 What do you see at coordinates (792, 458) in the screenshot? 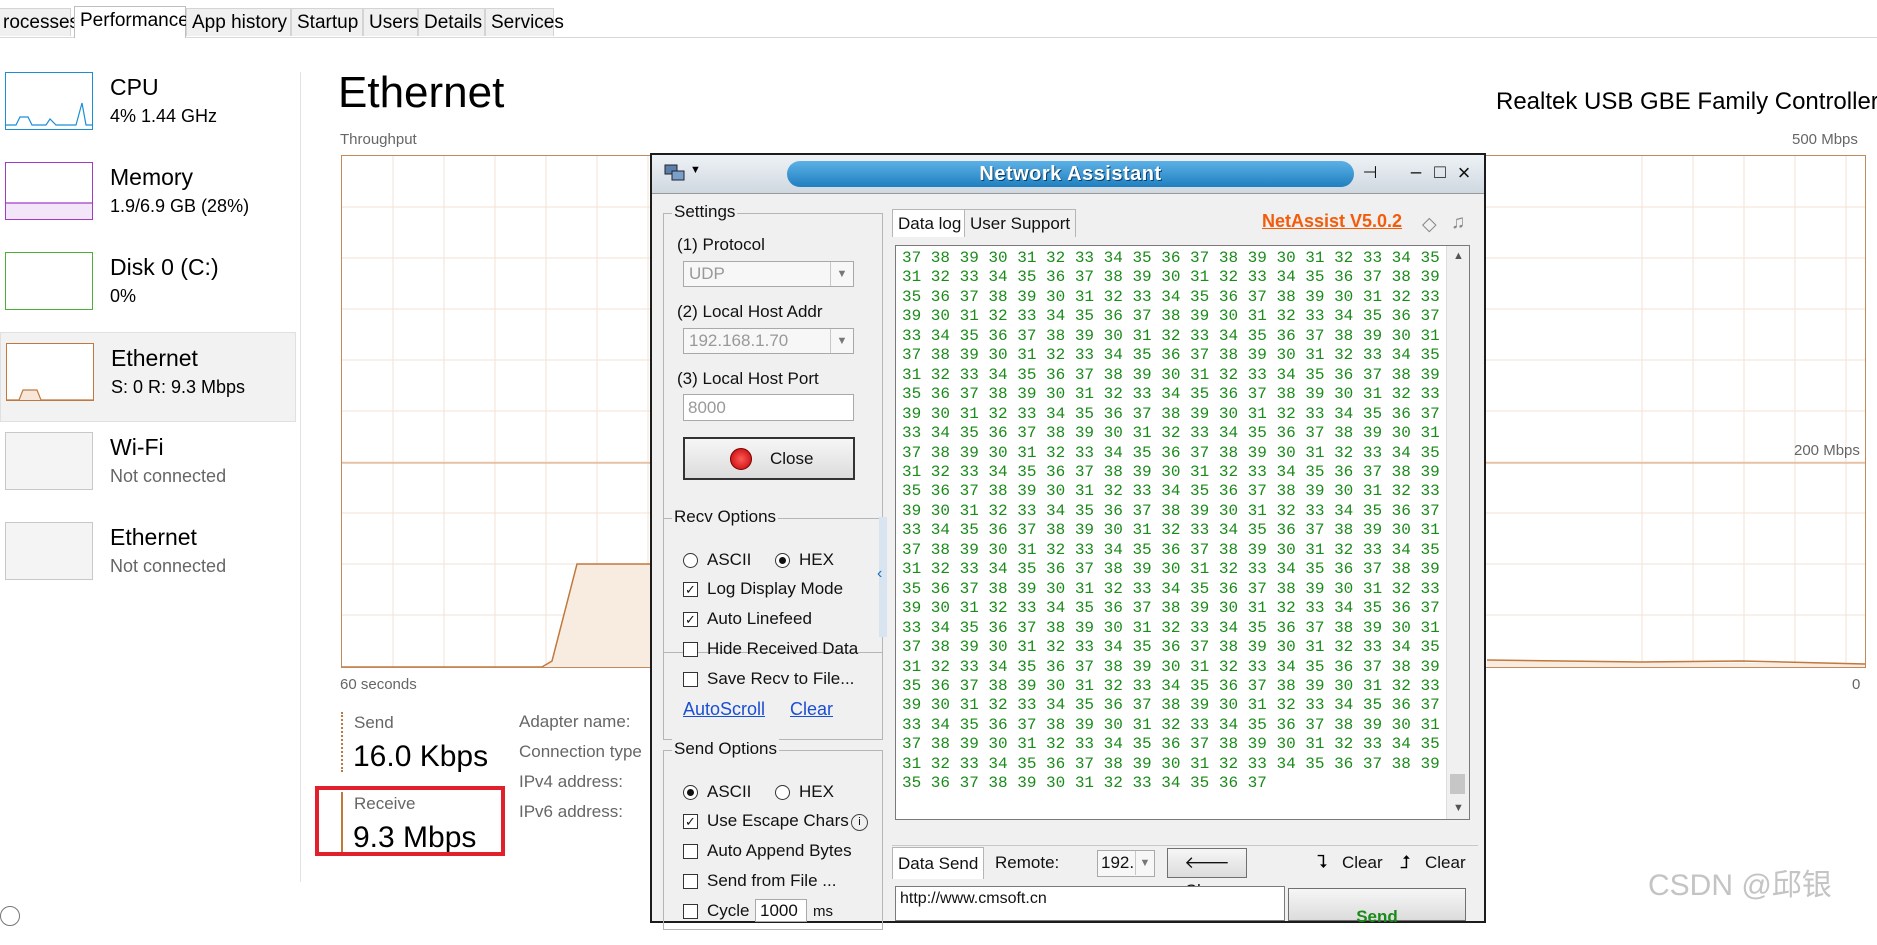
I see `close-button-label: Close` at bounding box center [792, 458].